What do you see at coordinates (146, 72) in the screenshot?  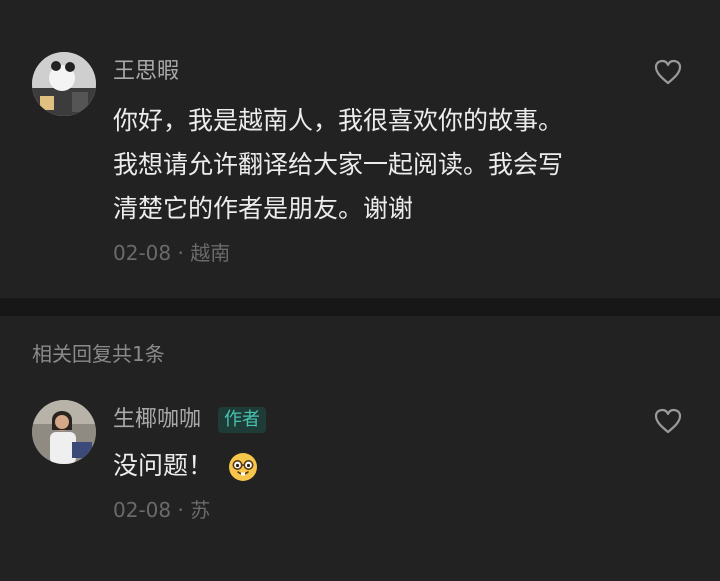 I see `comment-author: 王思暇` at bounding box center [146, 72].